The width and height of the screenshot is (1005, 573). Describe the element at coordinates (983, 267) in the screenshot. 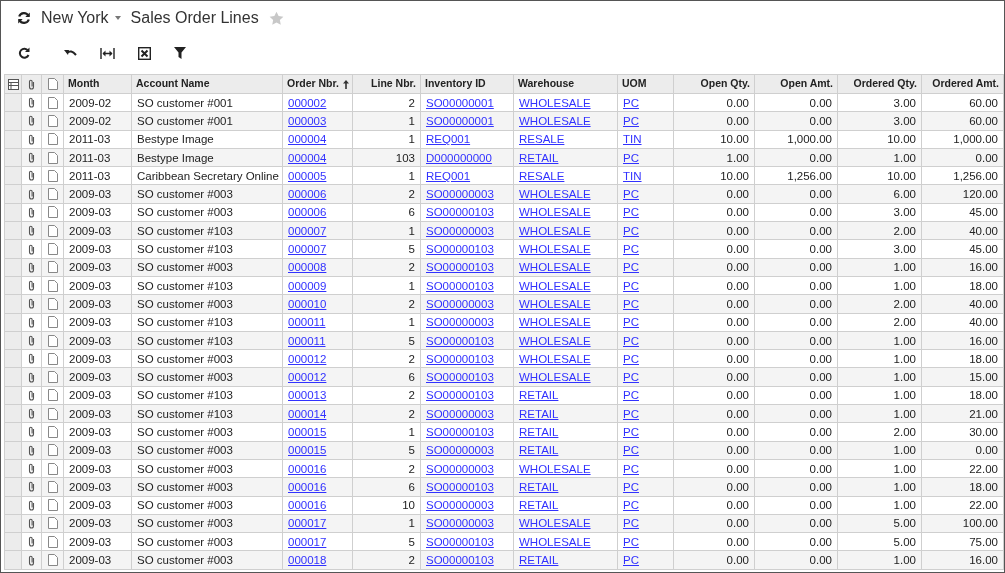

I see `table-cell: 16.00` at that location.